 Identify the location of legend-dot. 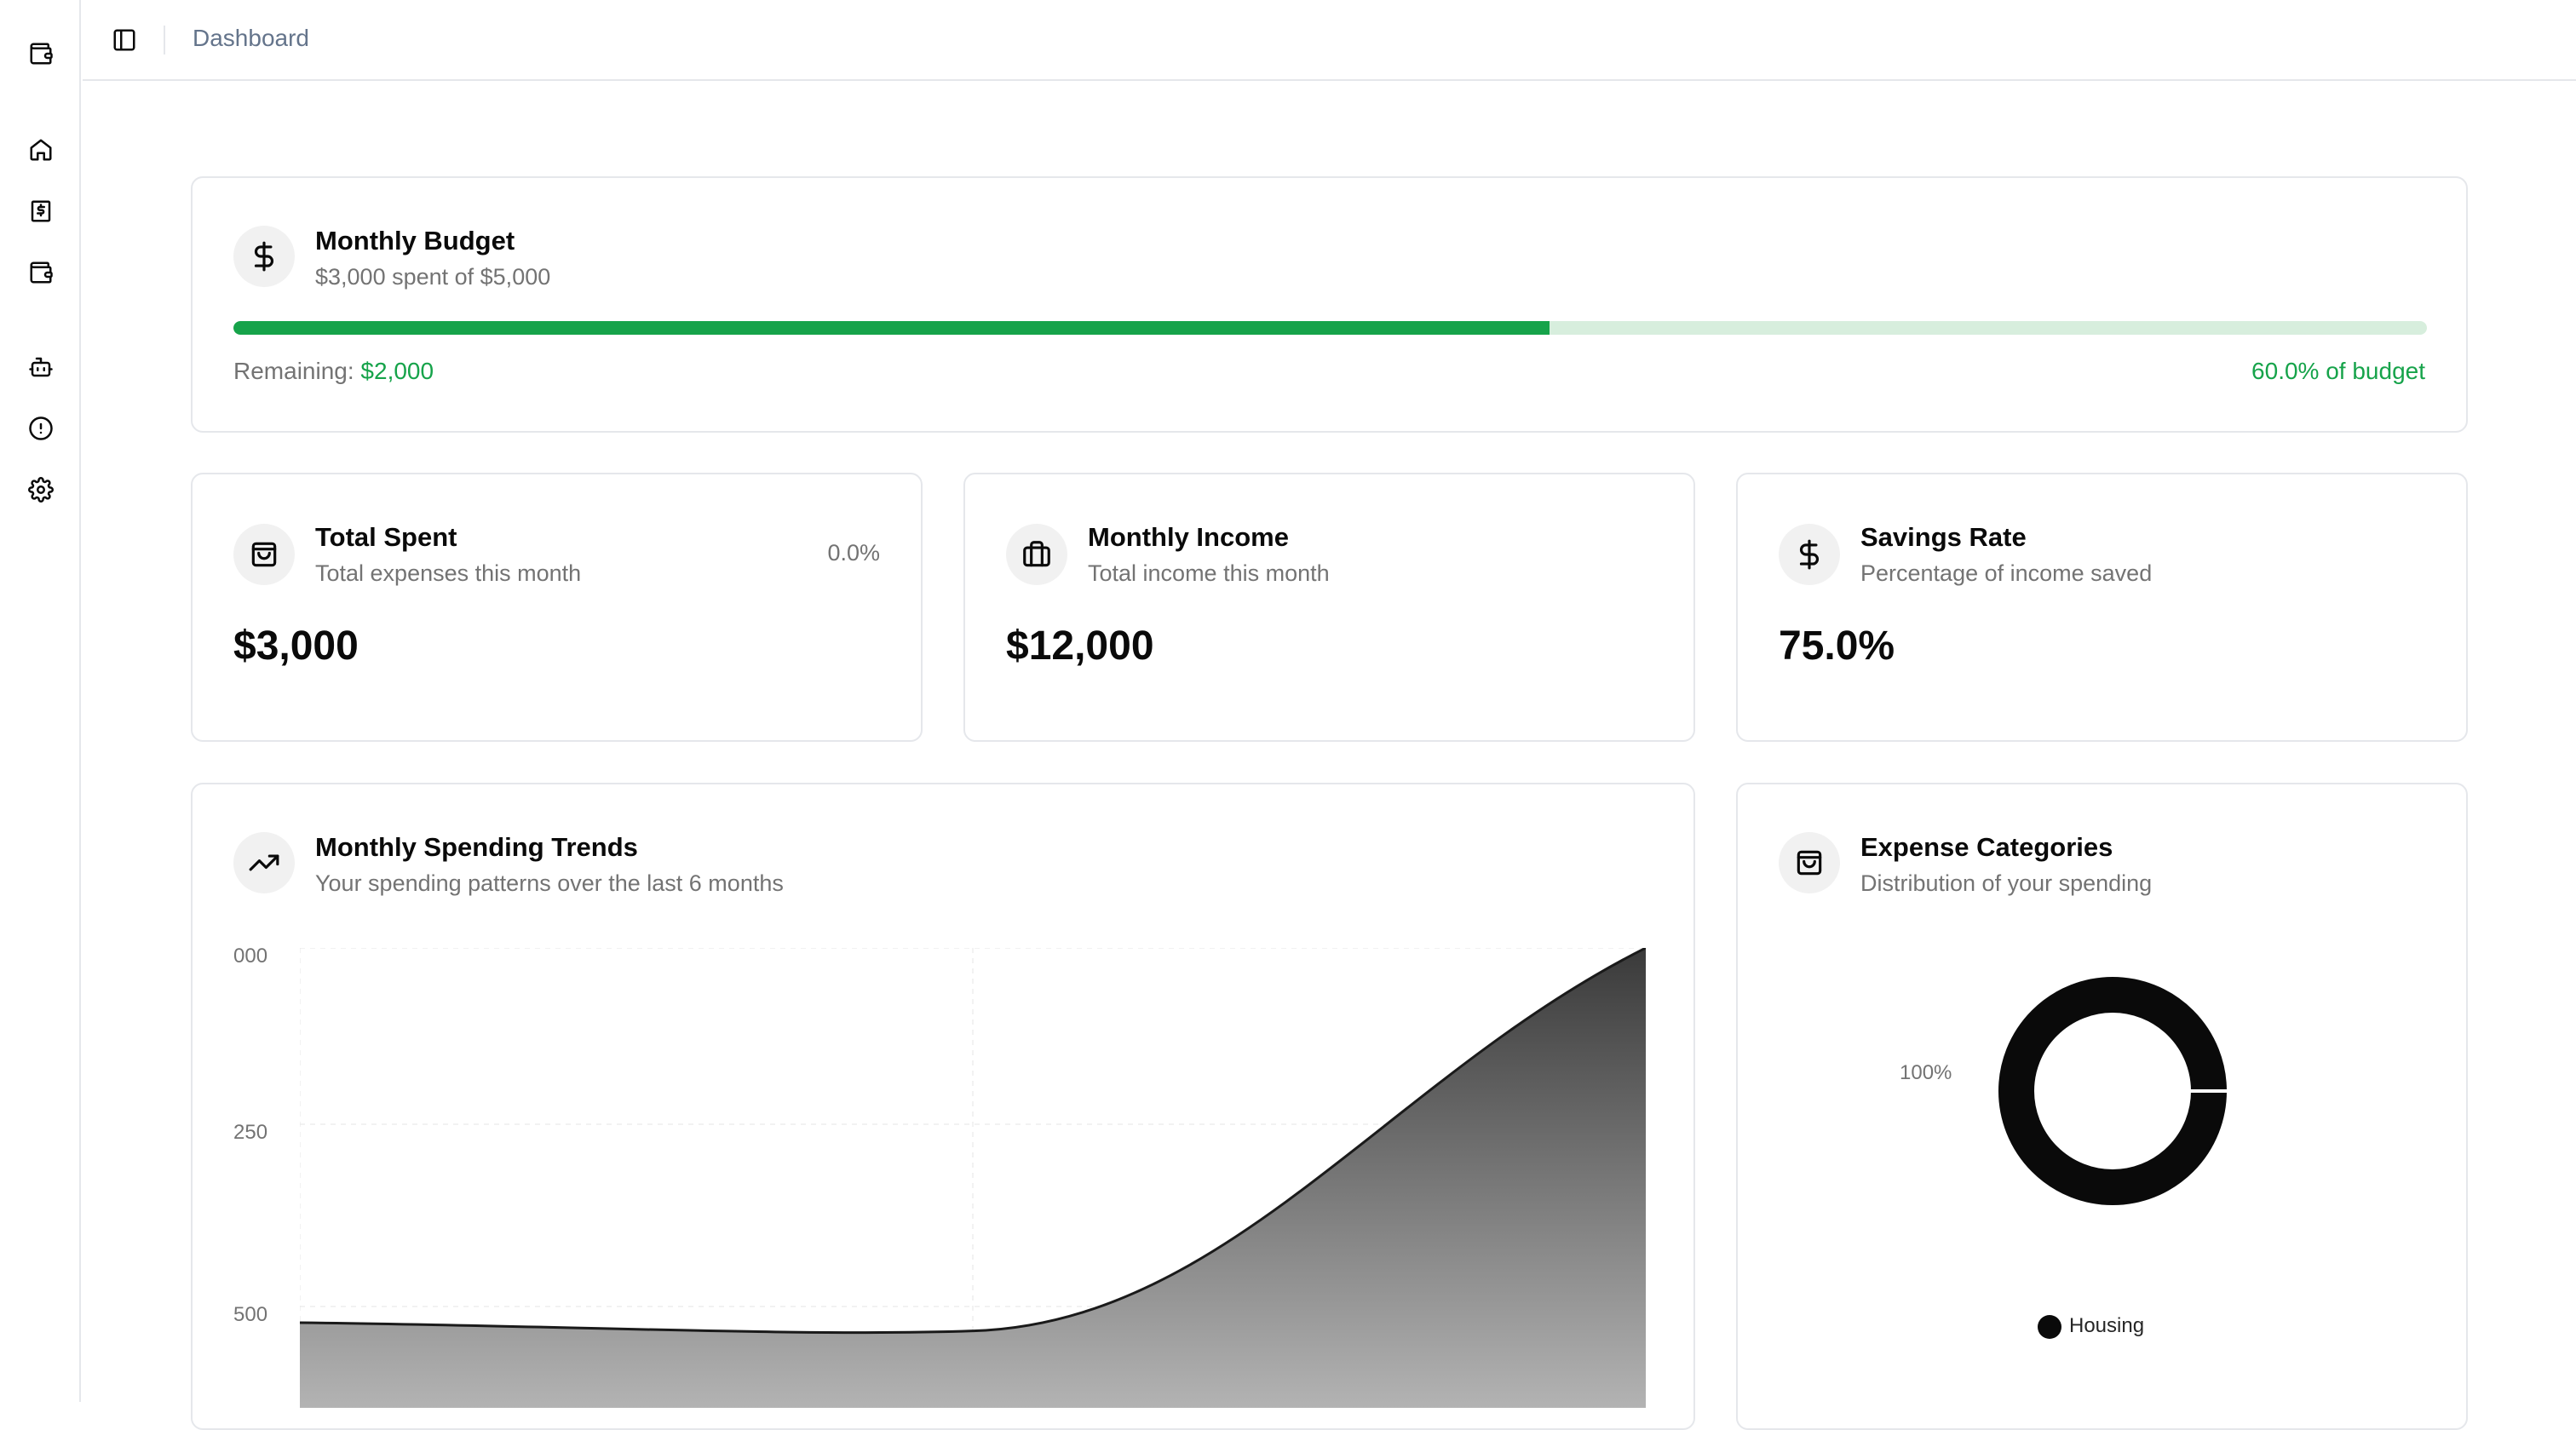
(2050, 1327).